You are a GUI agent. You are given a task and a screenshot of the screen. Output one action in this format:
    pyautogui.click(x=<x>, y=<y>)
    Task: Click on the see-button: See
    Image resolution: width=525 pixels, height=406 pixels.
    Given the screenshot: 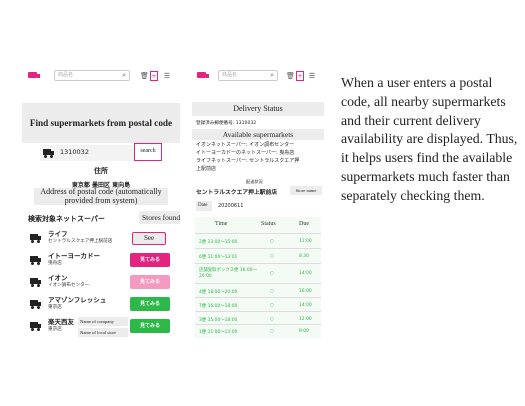 What is the action you would take?
    pyautogui.click(x=149, y=238)
    